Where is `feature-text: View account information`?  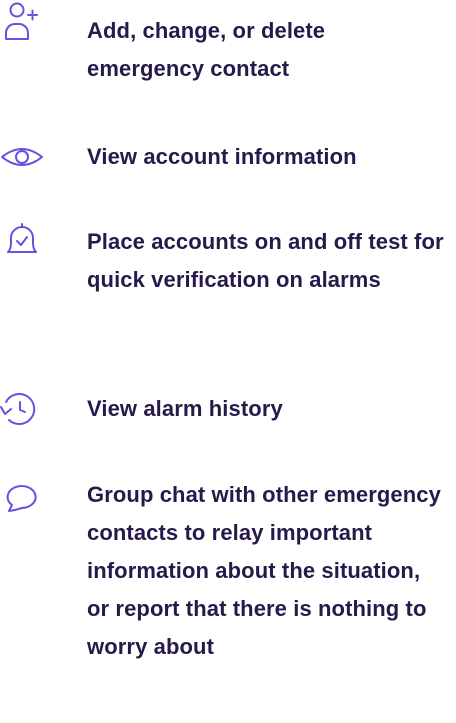 feature-text: View account information is located at coordinates (222, 156).